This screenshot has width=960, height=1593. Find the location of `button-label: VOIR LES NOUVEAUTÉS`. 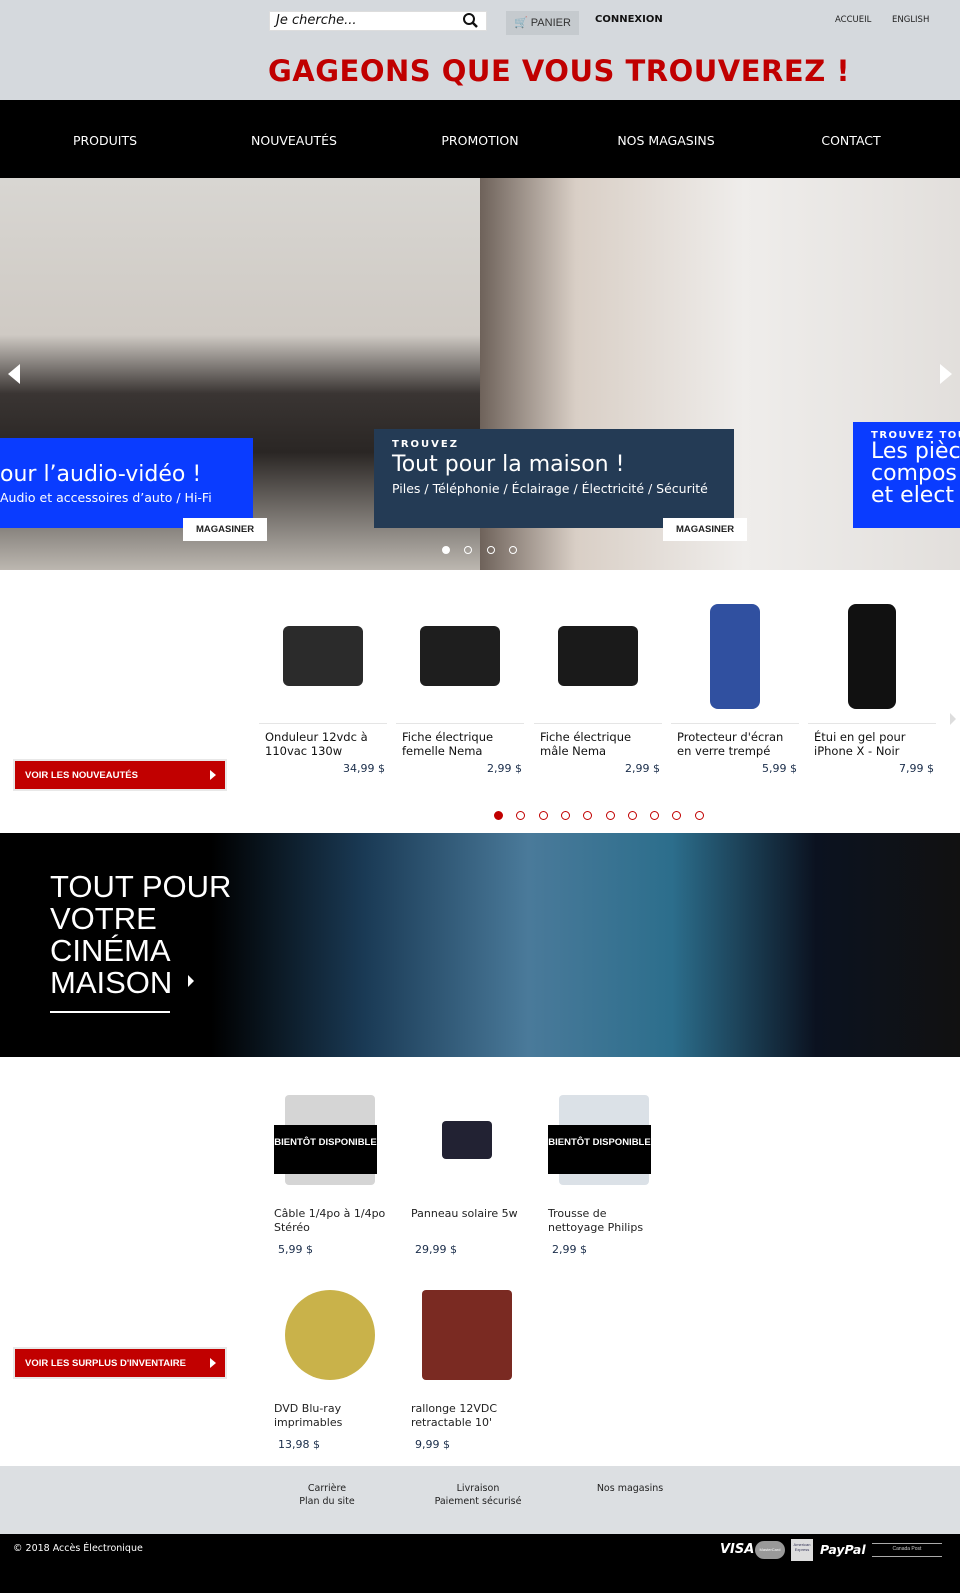

button-label: VOIR LES NOUVEAUTÉS is located at coordinates (81, 775).